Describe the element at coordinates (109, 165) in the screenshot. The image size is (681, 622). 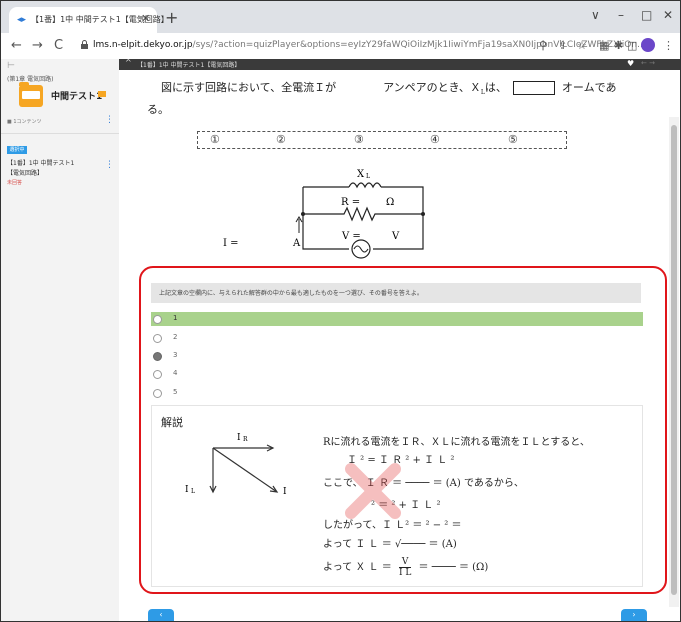
I see `sidebar-item-menu-icon: ⋮` at that location.